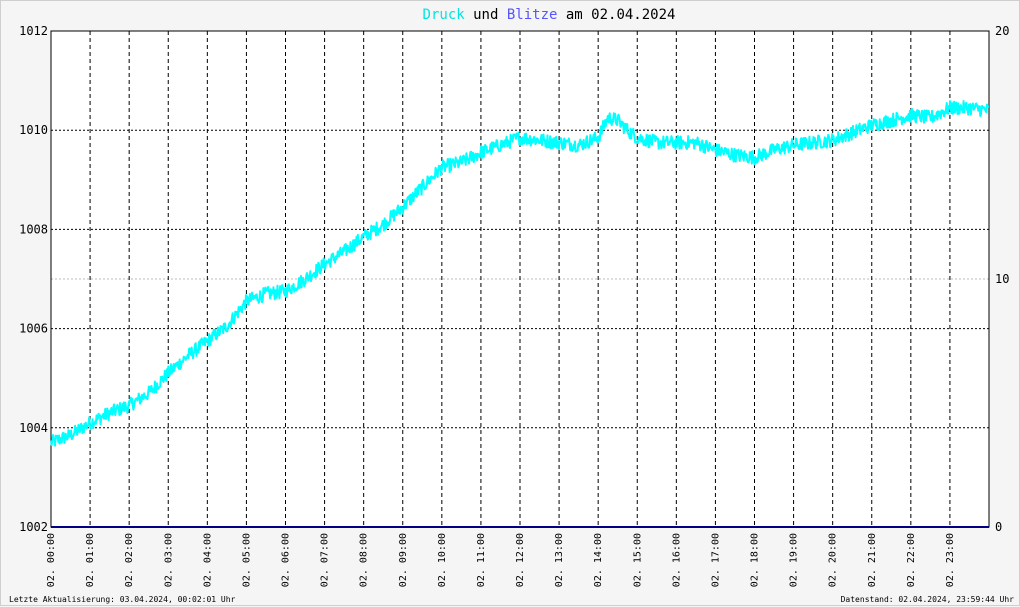 The image size is (1020, 607). Describe the element at coordinates (442, 560) in the screenshot. I see `x-tick-label: 02. 10:00` at that location.